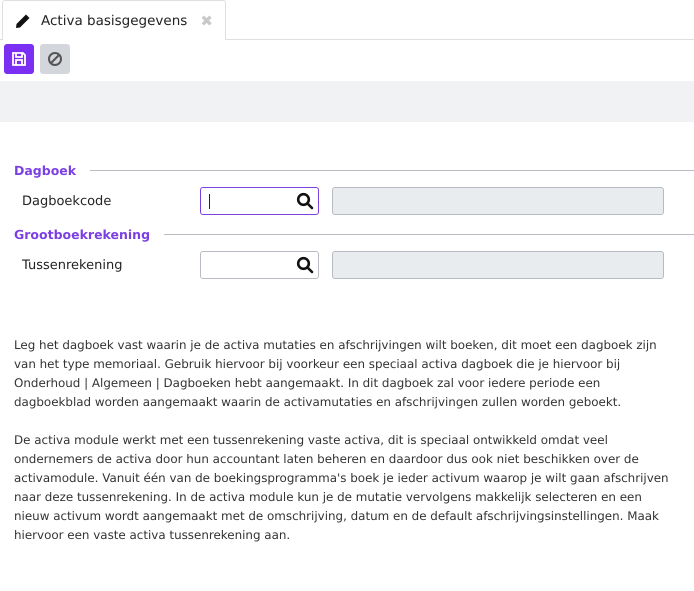 This screenshot has width=694, height=591. I want to click on tab-title: Activa basisgegevens, so click(114, 20).